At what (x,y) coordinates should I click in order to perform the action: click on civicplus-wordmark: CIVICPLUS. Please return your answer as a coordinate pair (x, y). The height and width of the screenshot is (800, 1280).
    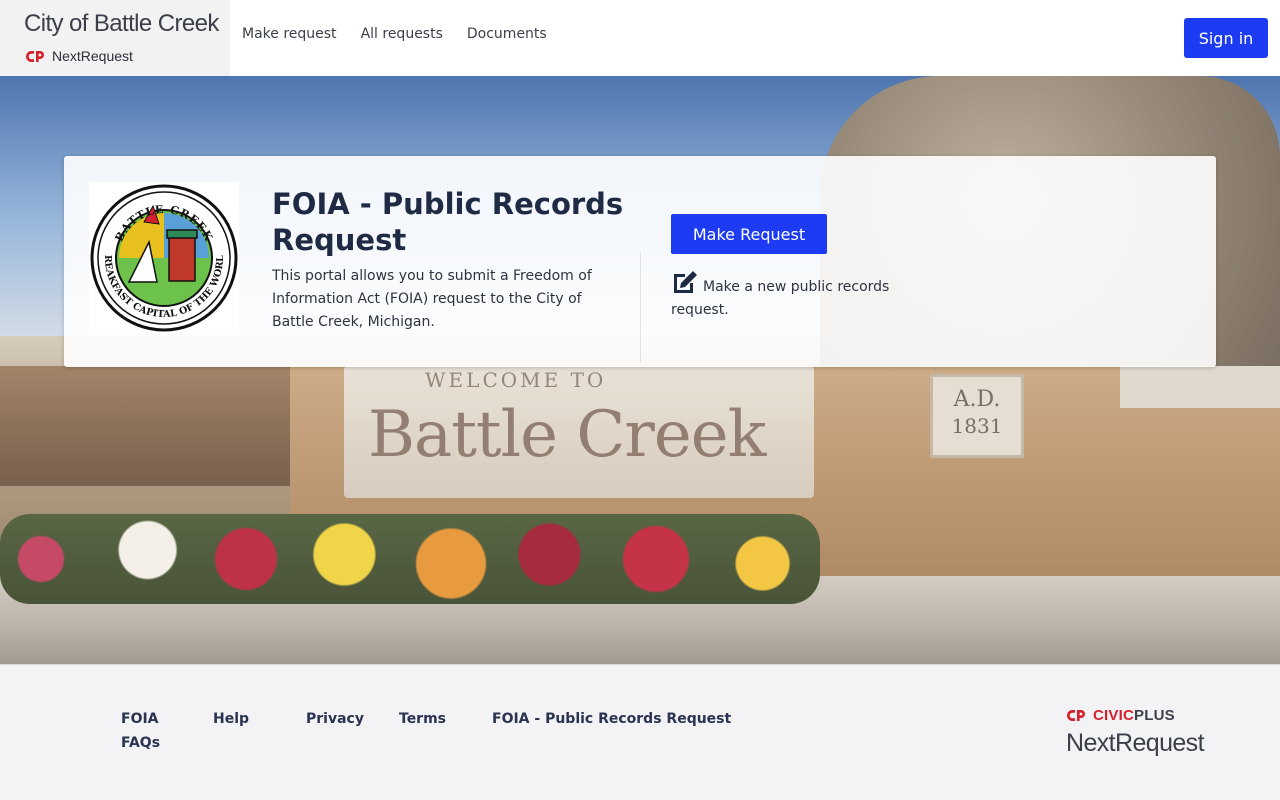
    Looking at the image, I should click on (1134, 715).